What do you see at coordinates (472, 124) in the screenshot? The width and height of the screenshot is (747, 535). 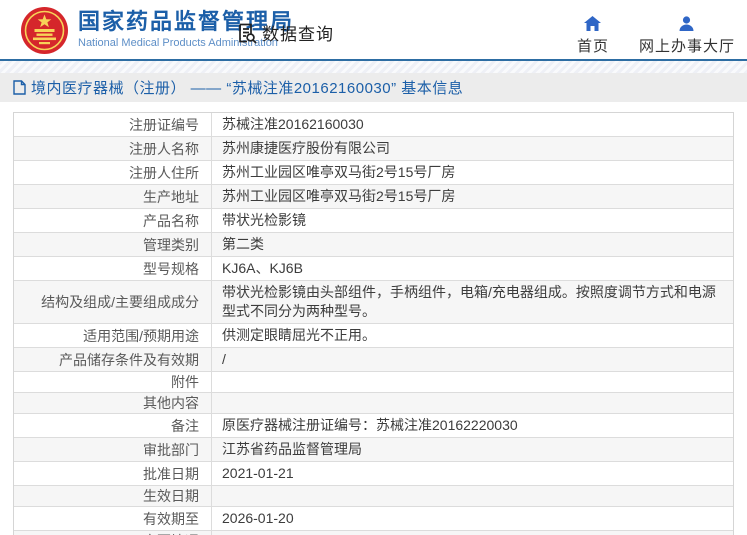 I see `row-value: 苏械注准20162160030` at bounding box center [472, 124].